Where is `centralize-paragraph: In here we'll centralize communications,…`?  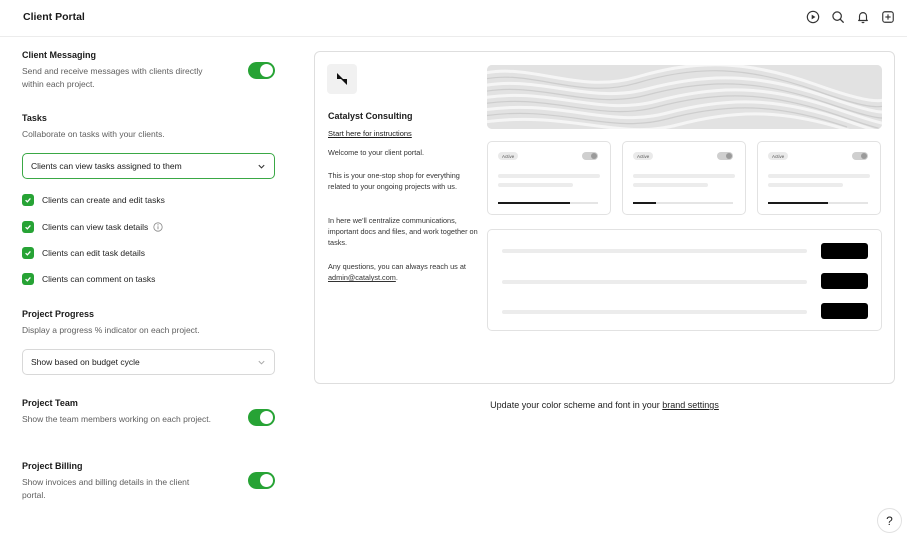
centralize-paragraph: In here we'll centralize communications,… is located at coordinates (403, 232).